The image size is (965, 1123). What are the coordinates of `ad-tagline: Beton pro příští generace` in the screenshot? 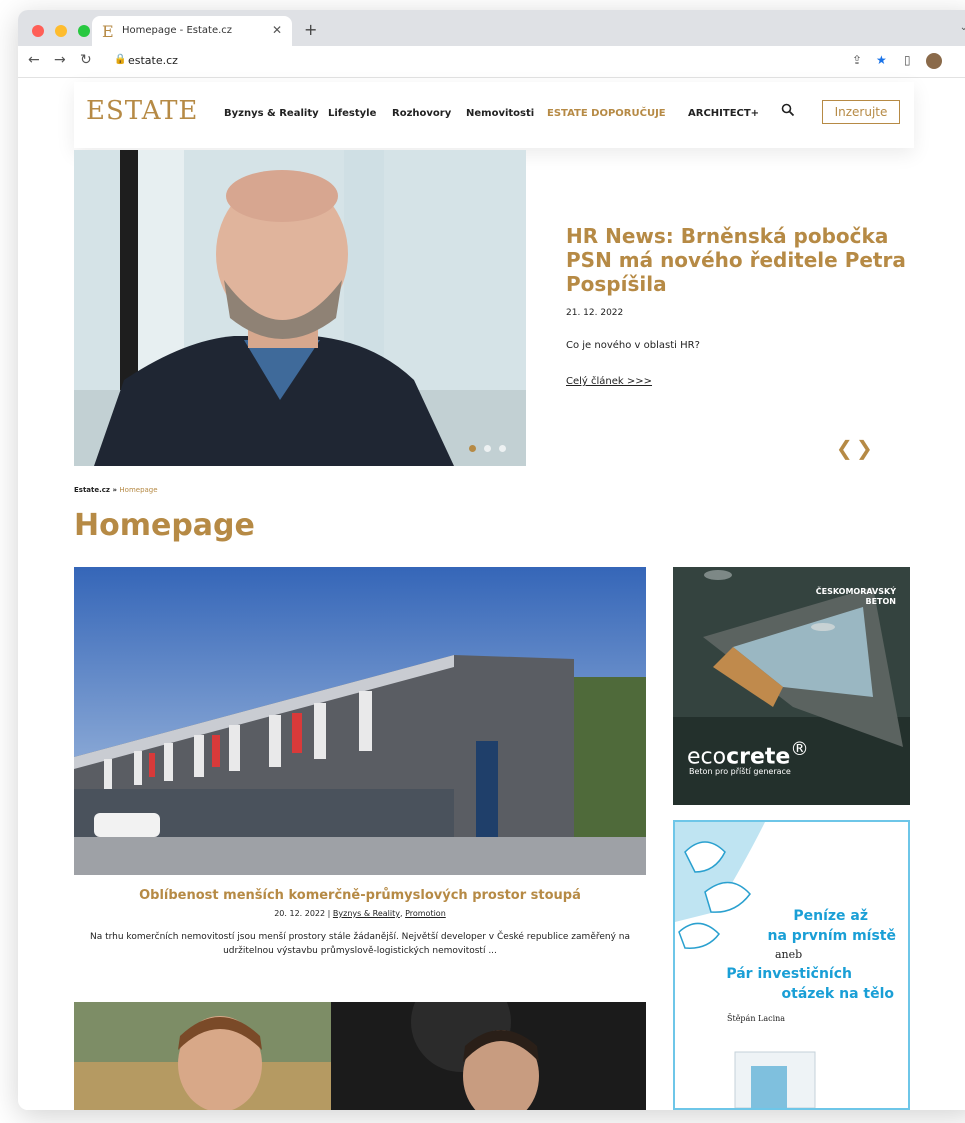 It's located at (740, 771).